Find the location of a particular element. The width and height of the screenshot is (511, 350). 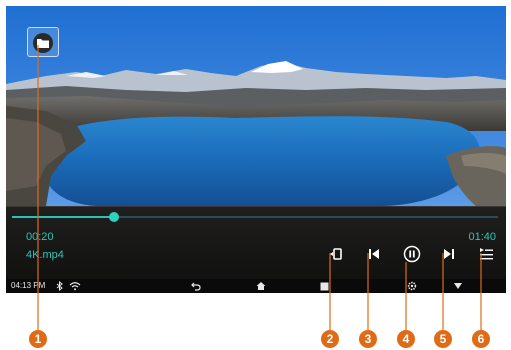

previous-button is located at coordinates (374, 254).